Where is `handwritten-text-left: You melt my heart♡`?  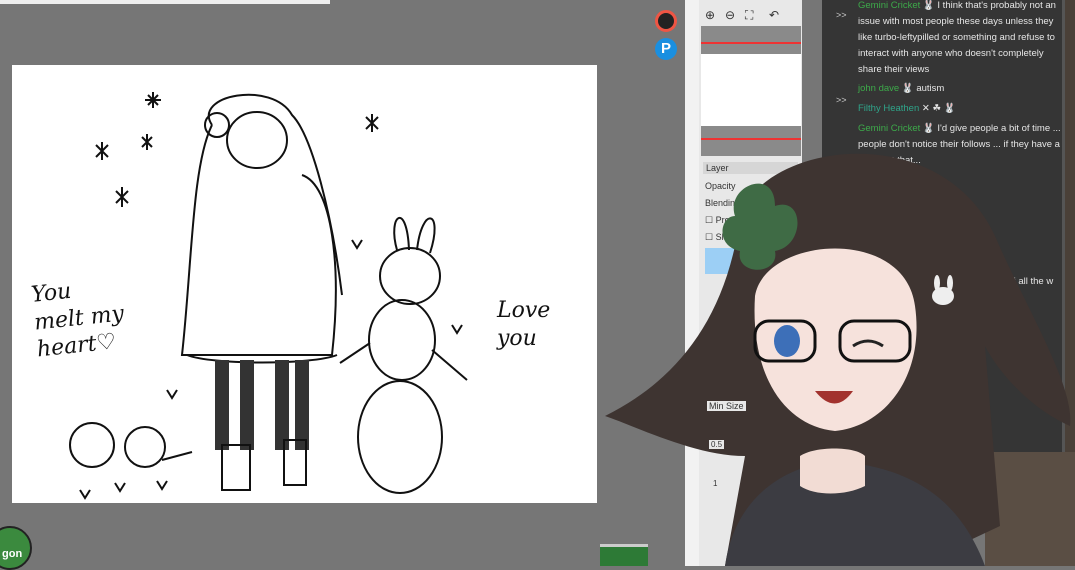 handwritten-text-left: You melt my heart♡ is located at coordinates (78, 320).